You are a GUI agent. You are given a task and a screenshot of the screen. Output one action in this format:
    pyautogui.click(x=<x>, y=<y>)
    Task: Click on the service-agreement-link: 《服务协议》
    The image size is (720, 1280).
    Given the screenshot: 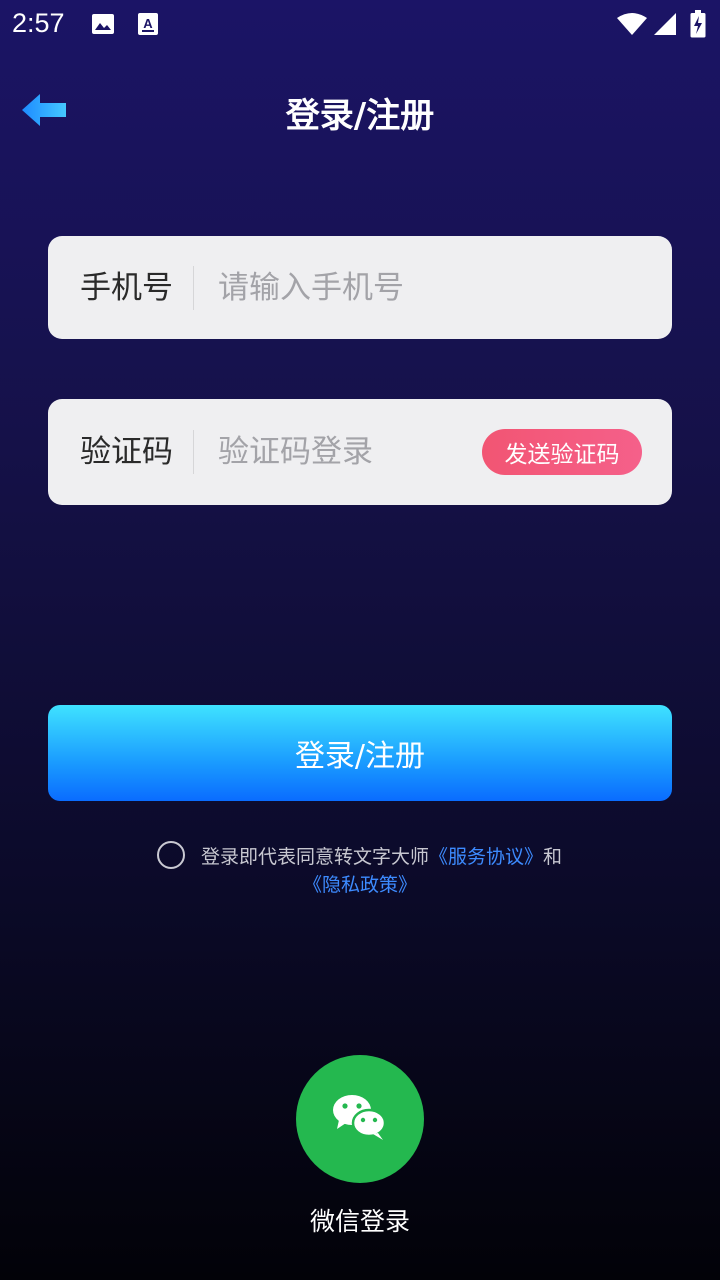 What is the action you would take?
    pyautogui.click(x=486, y=857)
    